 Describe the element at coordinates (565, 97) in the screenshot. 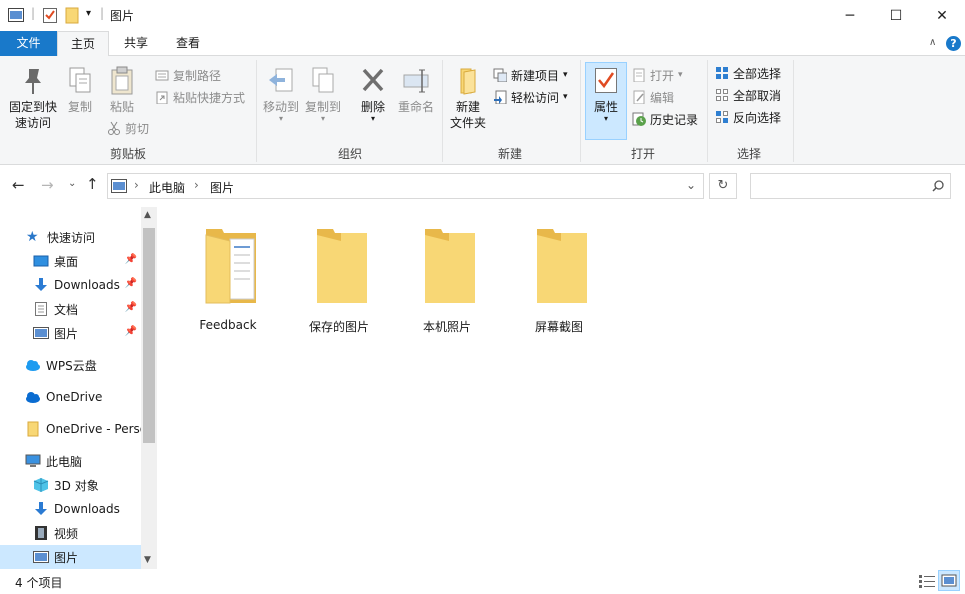

I see `easy-access-dropdown-icon: ▾` at that location.